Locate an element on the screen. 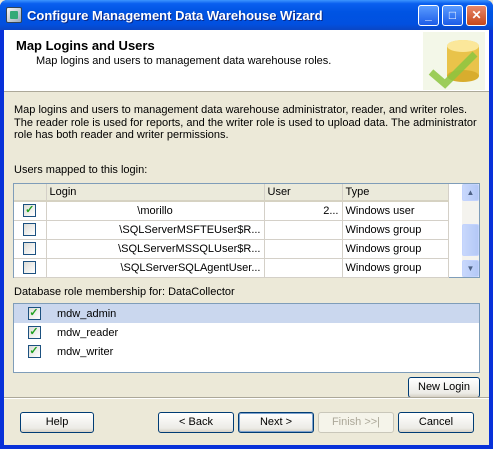  help-button: Help is located at coordinates (57, 422).